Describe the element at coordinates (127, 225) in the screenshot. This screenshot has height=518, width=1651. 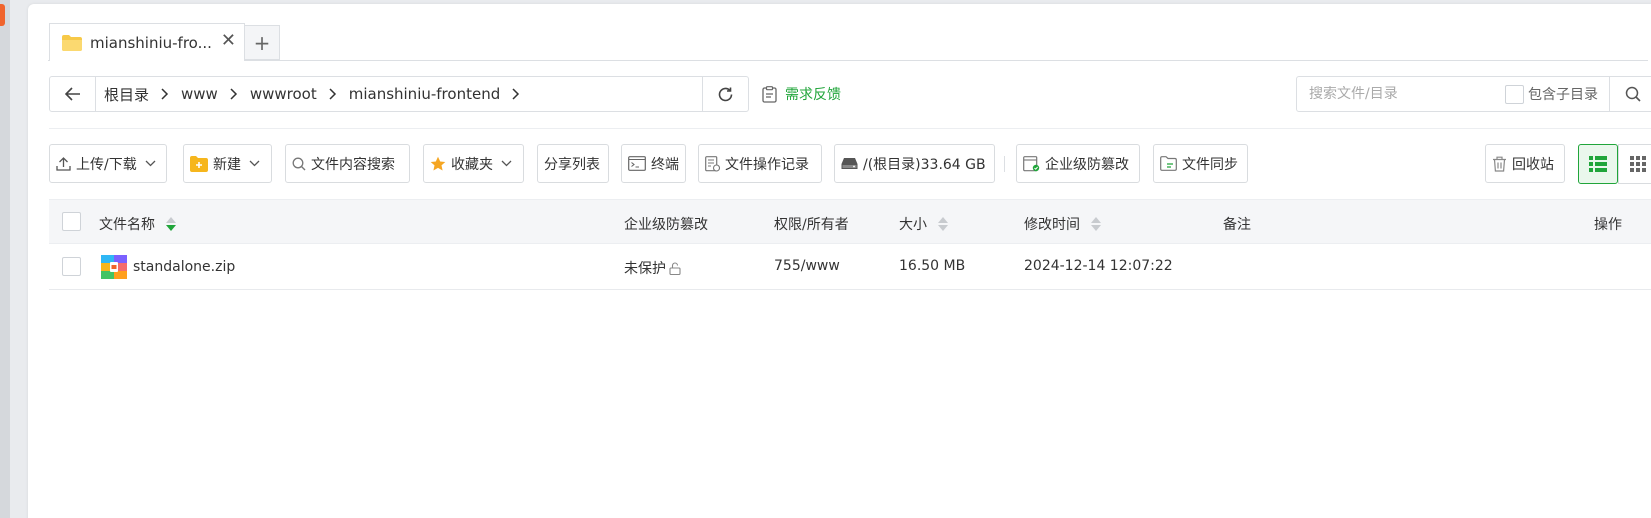
I see `header-name-label: 文件名称` at that location.